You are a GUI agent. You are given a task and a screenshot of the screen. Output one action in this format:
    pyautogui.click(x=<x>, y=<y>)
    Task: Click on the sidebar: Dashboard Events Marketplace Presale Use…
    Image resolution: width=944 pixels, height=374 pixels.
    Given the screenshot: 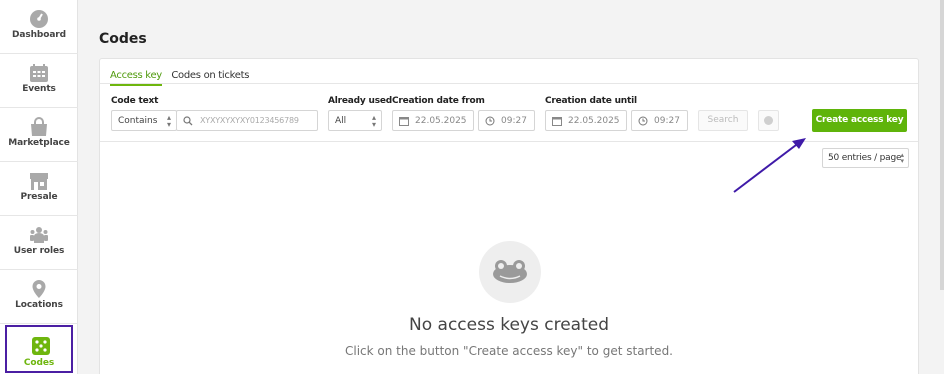 What is the action you would take?
    pyautogui.click(x=39, y=187)
    